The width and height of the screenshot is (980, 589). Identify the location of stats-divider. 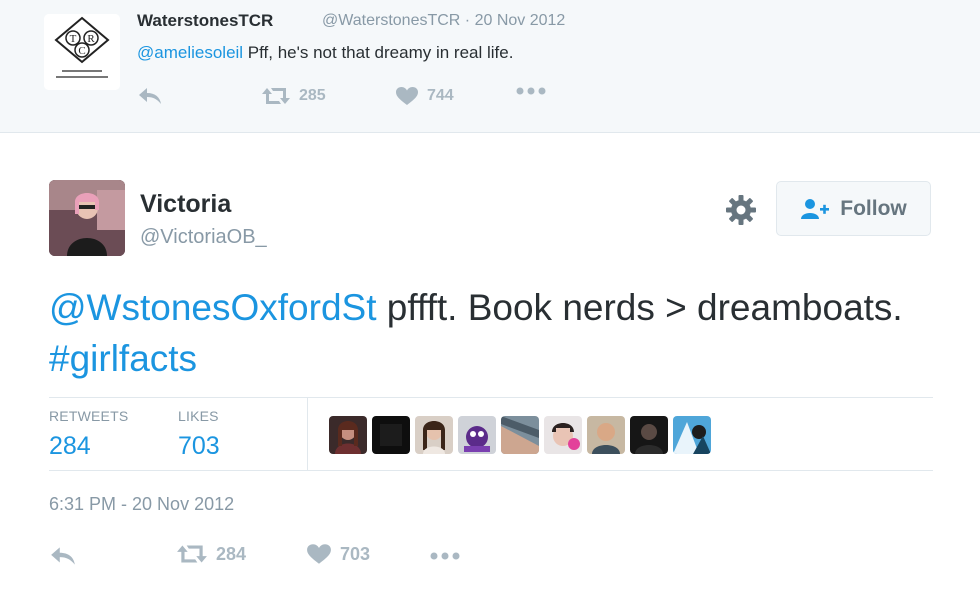
(307, 434).